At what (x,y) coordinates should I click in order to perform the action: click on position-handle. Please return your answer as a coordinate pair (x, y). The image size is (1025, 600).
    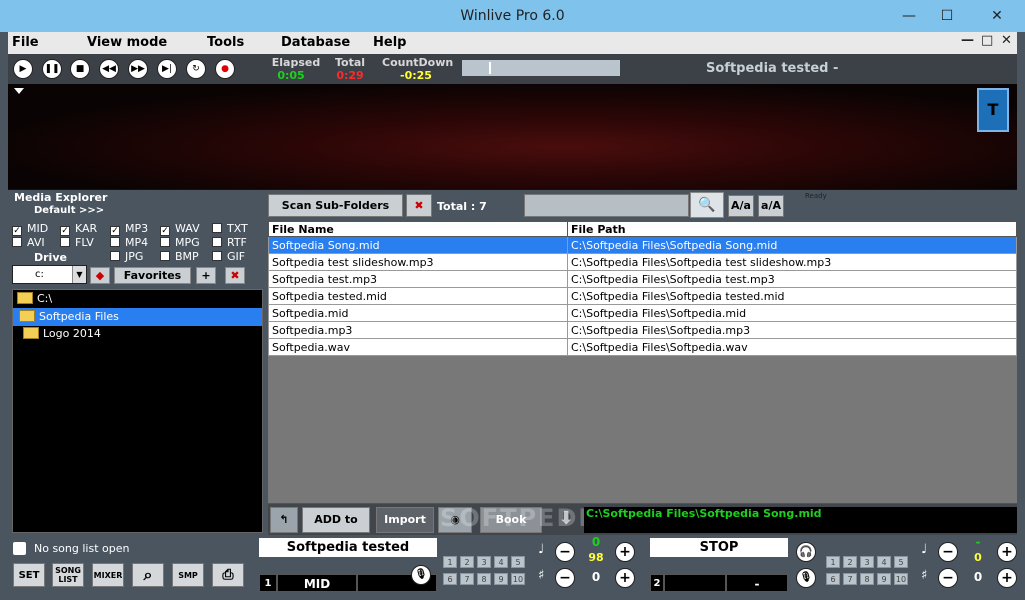
    Looking at the image, I should click on (490, 68).